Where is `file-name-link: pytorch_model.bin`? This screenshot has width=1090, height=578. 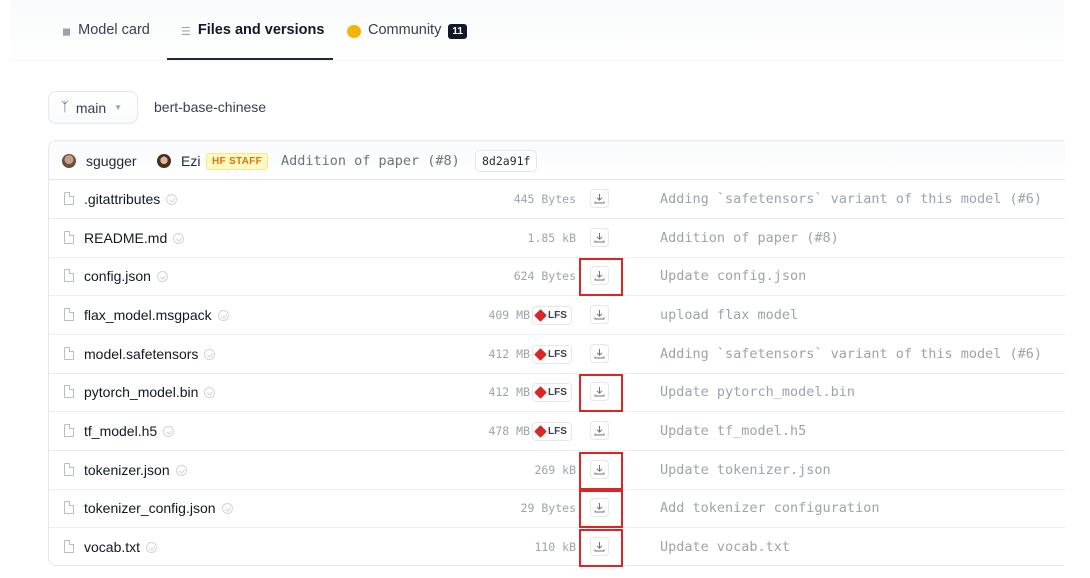 file-name-link: pytorch_model.bin is located at coordinates (150, 392).